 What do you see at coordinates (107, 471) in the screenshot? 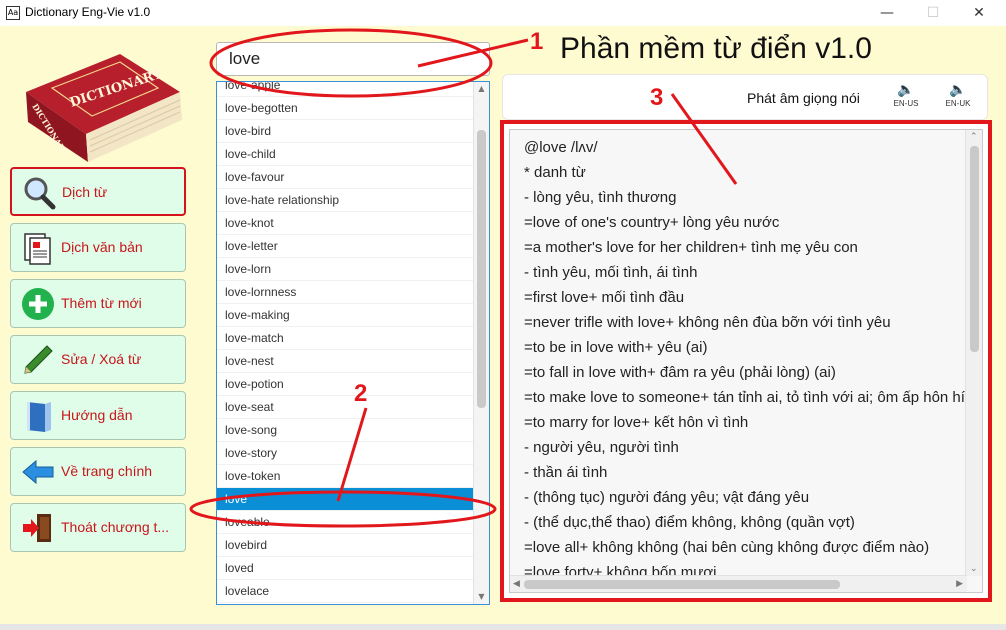
I see `nav-label: Về trang chính` at bounding box center [107, 471].